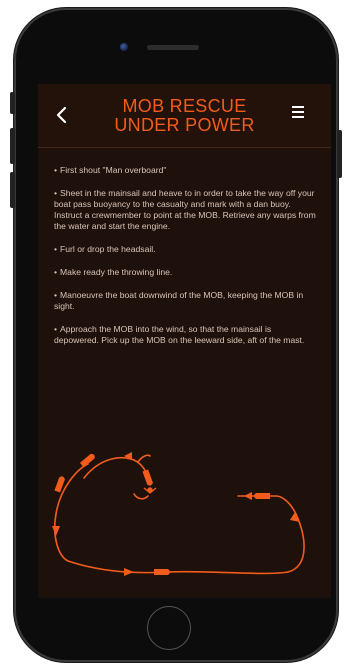 This screenshot has width=350, height=666. I want to click on earpiece-speaker, so click(173, 47).